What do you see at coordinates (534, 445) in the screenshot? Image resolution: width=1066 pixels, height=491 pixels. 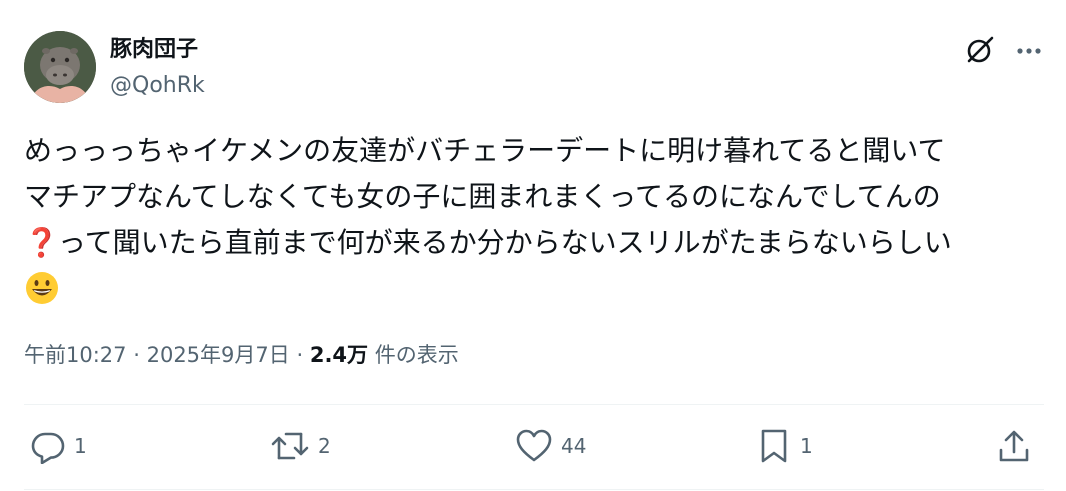 I see `heart-icon` at bounding box center [534, 445].